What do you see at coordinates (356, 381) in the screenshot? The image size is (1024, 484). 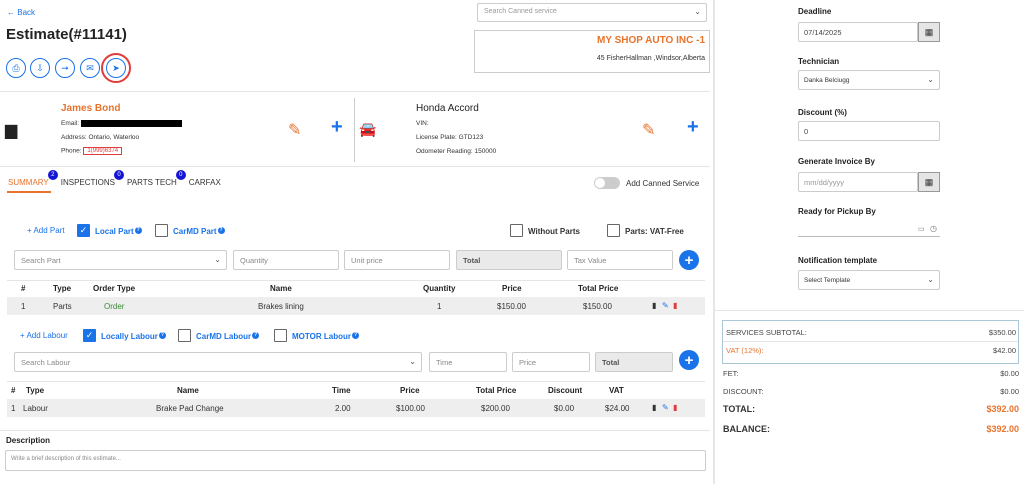 I see `table-border` at bounding box center [356, 381].